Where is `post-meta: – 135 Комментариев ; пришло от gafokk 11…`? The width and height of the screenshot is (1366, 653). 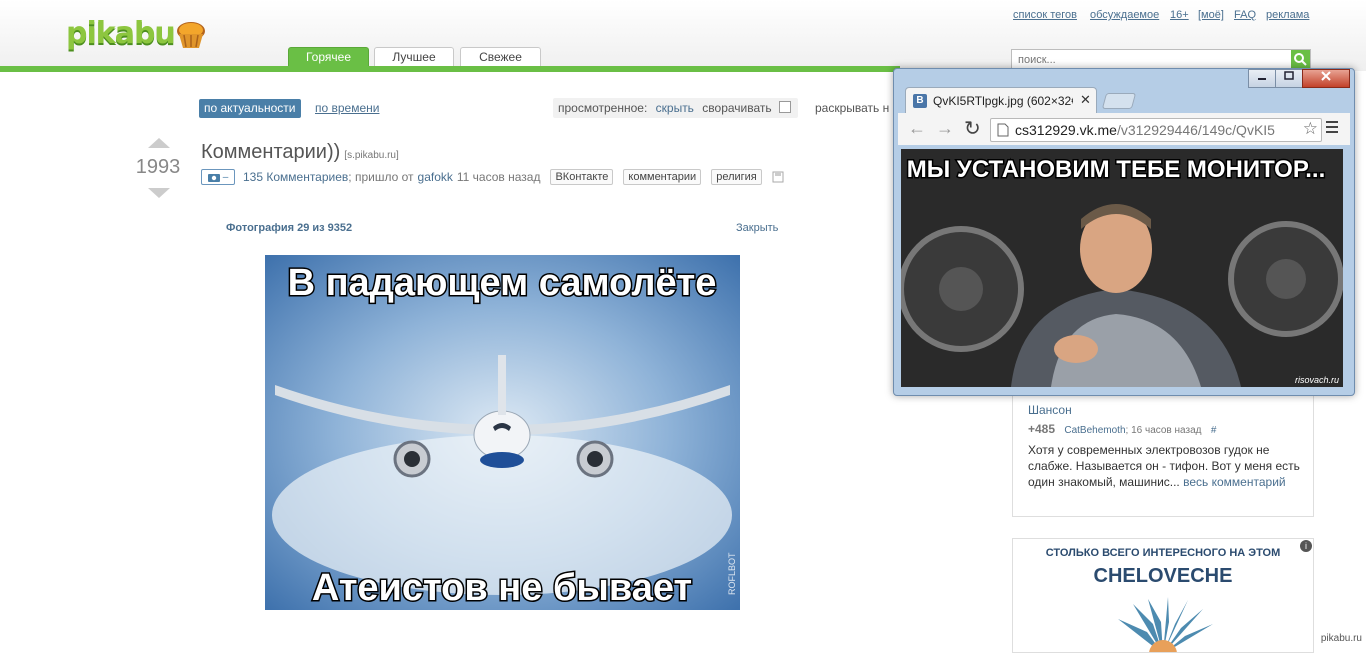 post-meta: – 135 Комментариев ; пришло от gafokk 11… is located at coordinates (492, 177).